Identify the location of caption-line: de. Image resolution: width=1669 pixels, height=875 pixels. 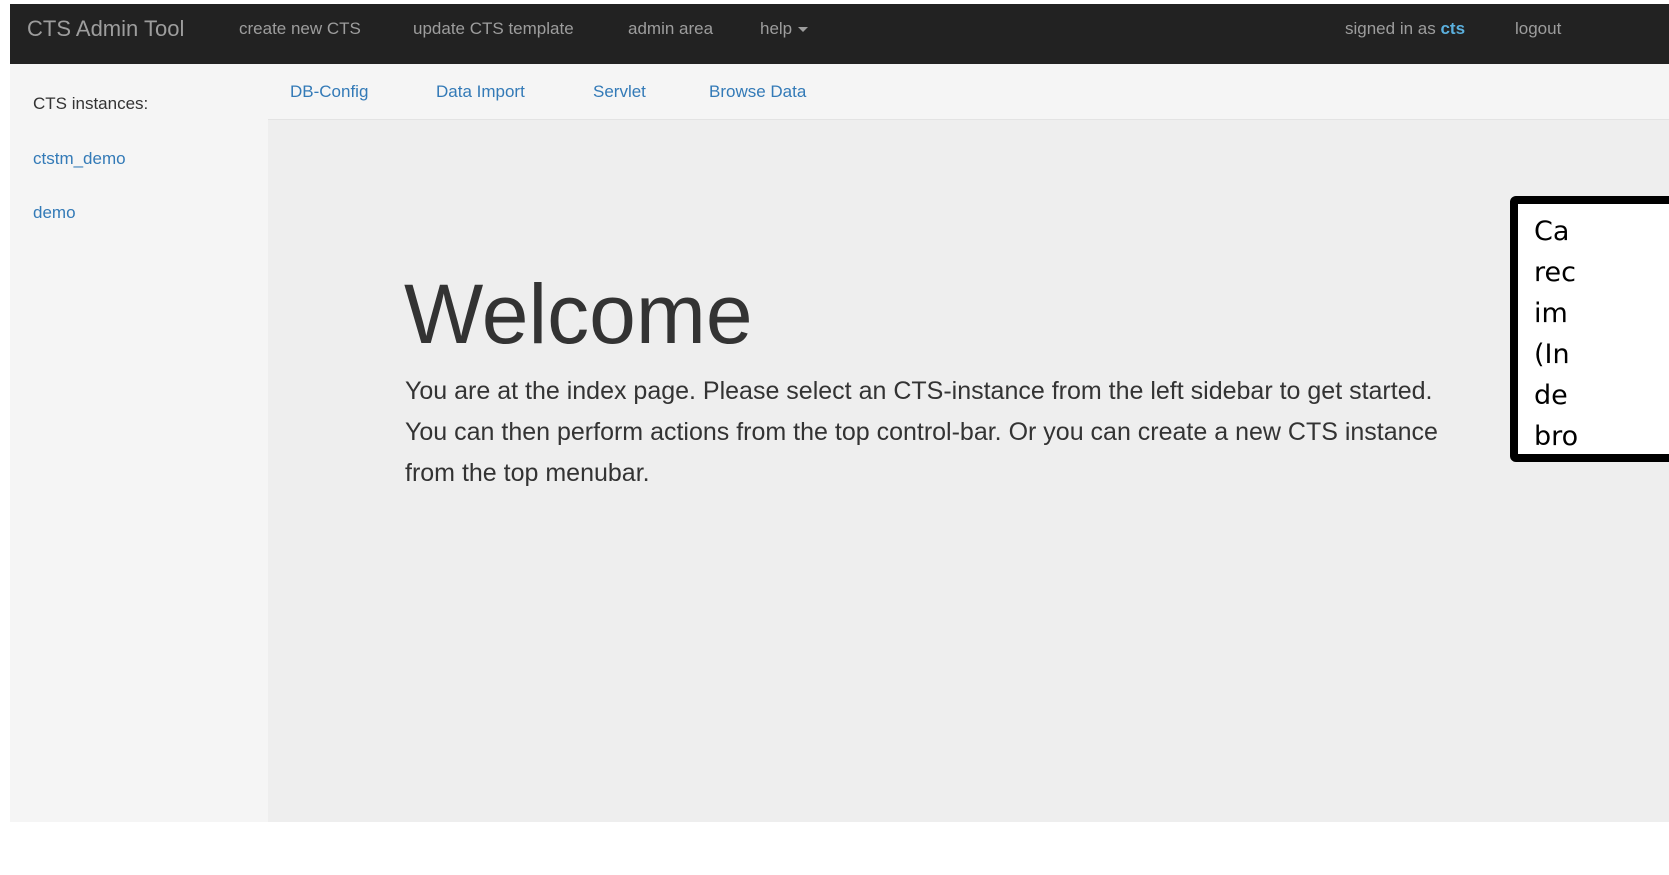
(1551, 395).